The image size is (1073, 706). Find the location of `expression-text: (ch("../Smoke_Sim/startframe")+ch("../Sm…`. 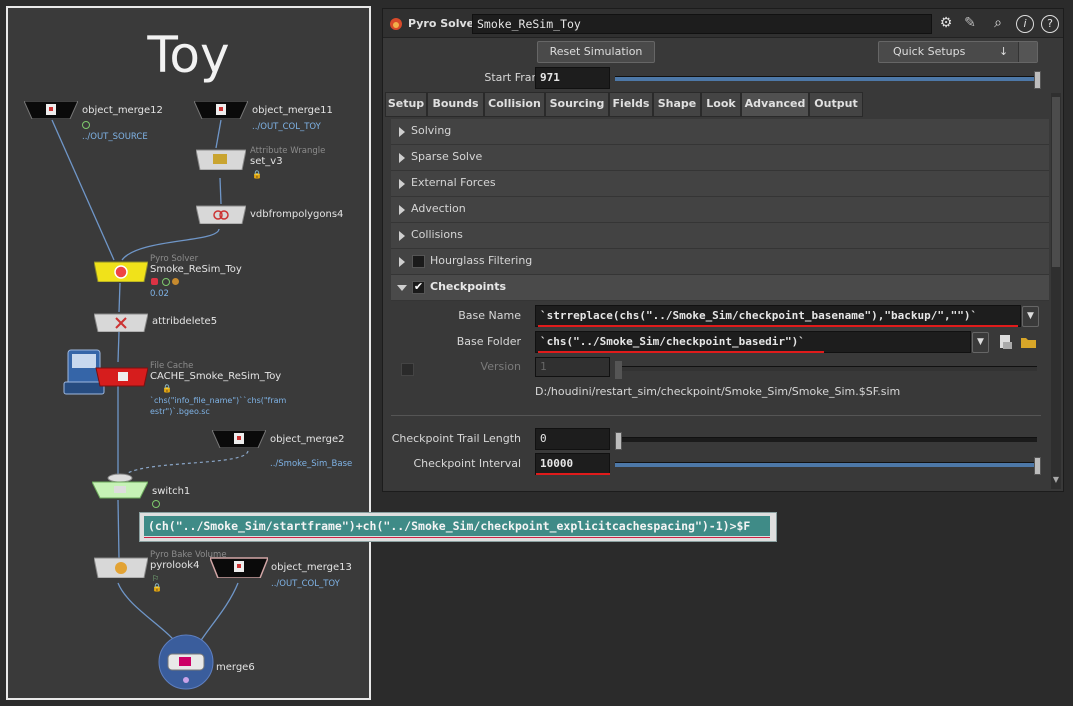

expression-text: (ch("../Smoke_Sim/startframe")+ch("../Sm… is located at coordinates (457, 526).